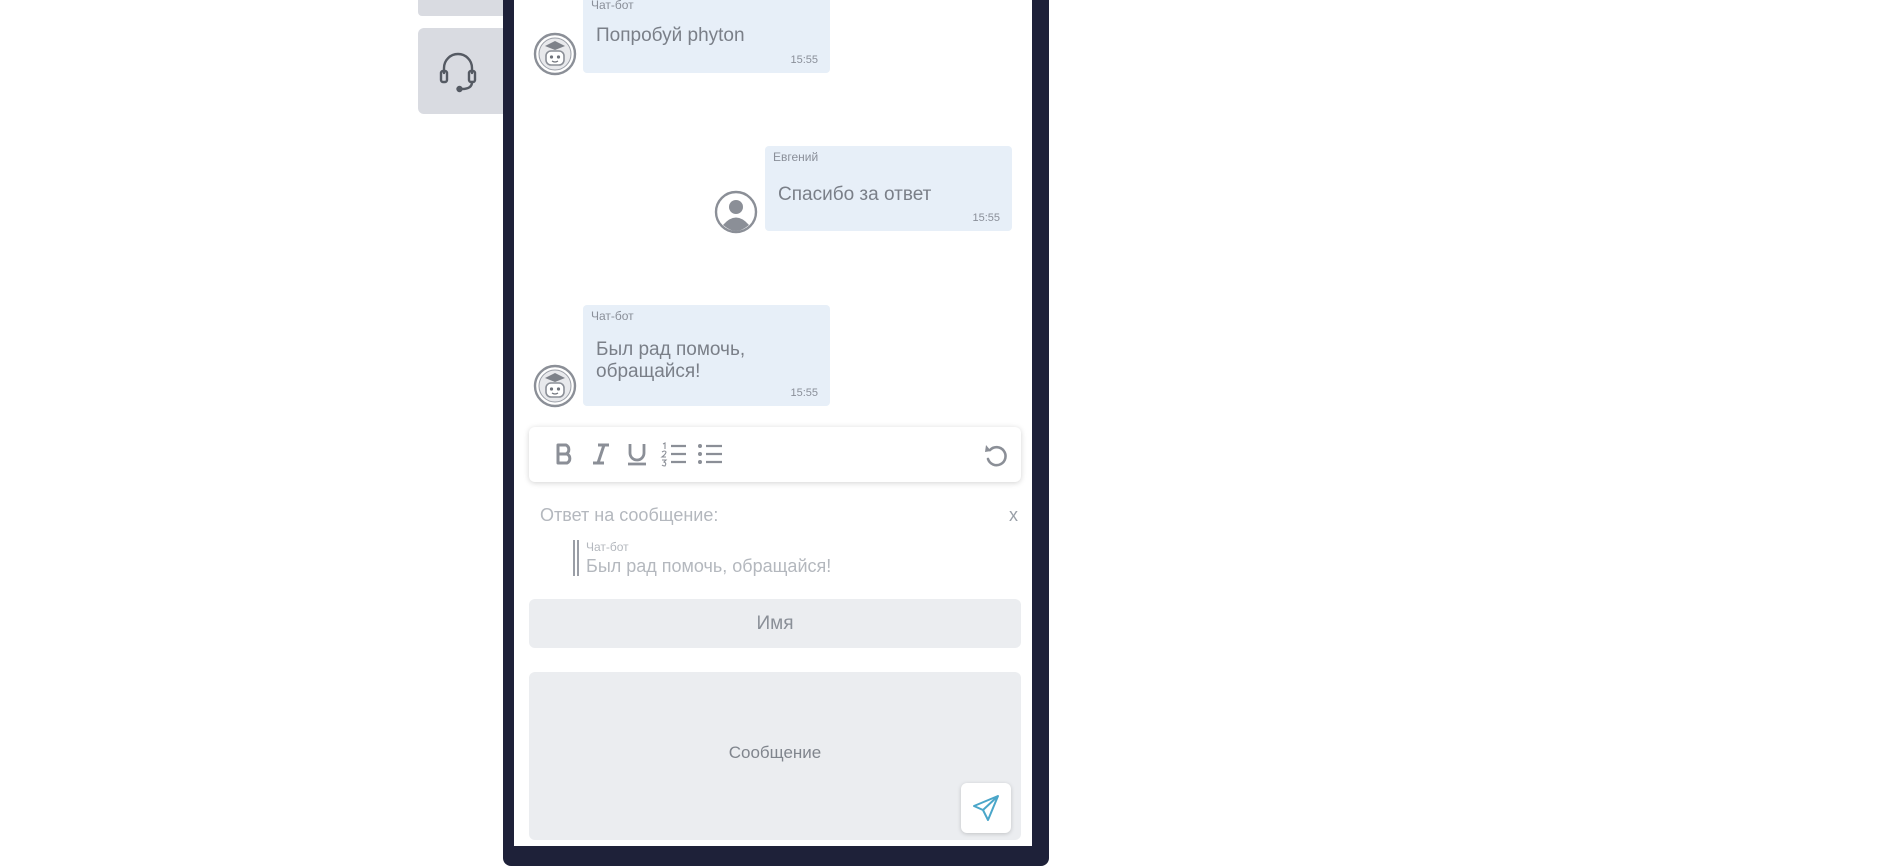  I want to click on quoted-author: Чат-бот, so click(607, 547).